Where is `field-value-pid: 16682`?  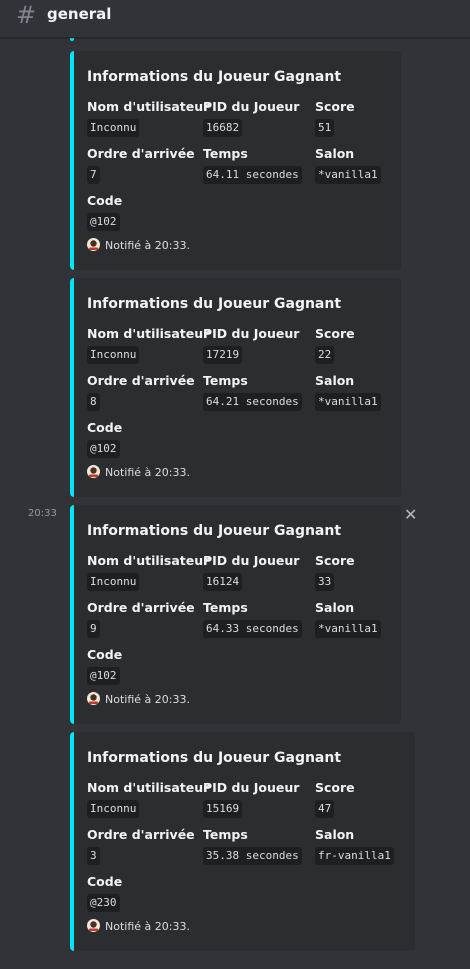 field-value-pid: 16682 is located at coordinates (223, 128).